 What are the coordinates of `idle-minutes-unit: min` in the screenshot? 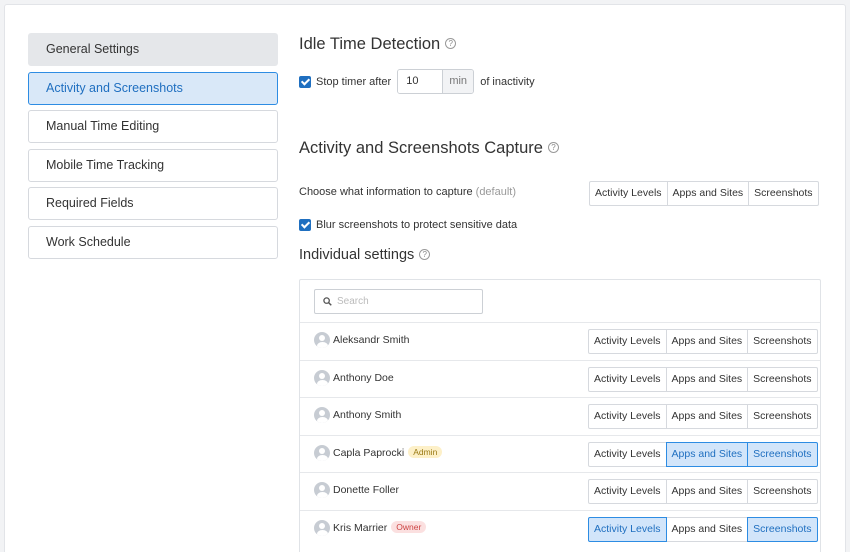 It's located at (458, 81).